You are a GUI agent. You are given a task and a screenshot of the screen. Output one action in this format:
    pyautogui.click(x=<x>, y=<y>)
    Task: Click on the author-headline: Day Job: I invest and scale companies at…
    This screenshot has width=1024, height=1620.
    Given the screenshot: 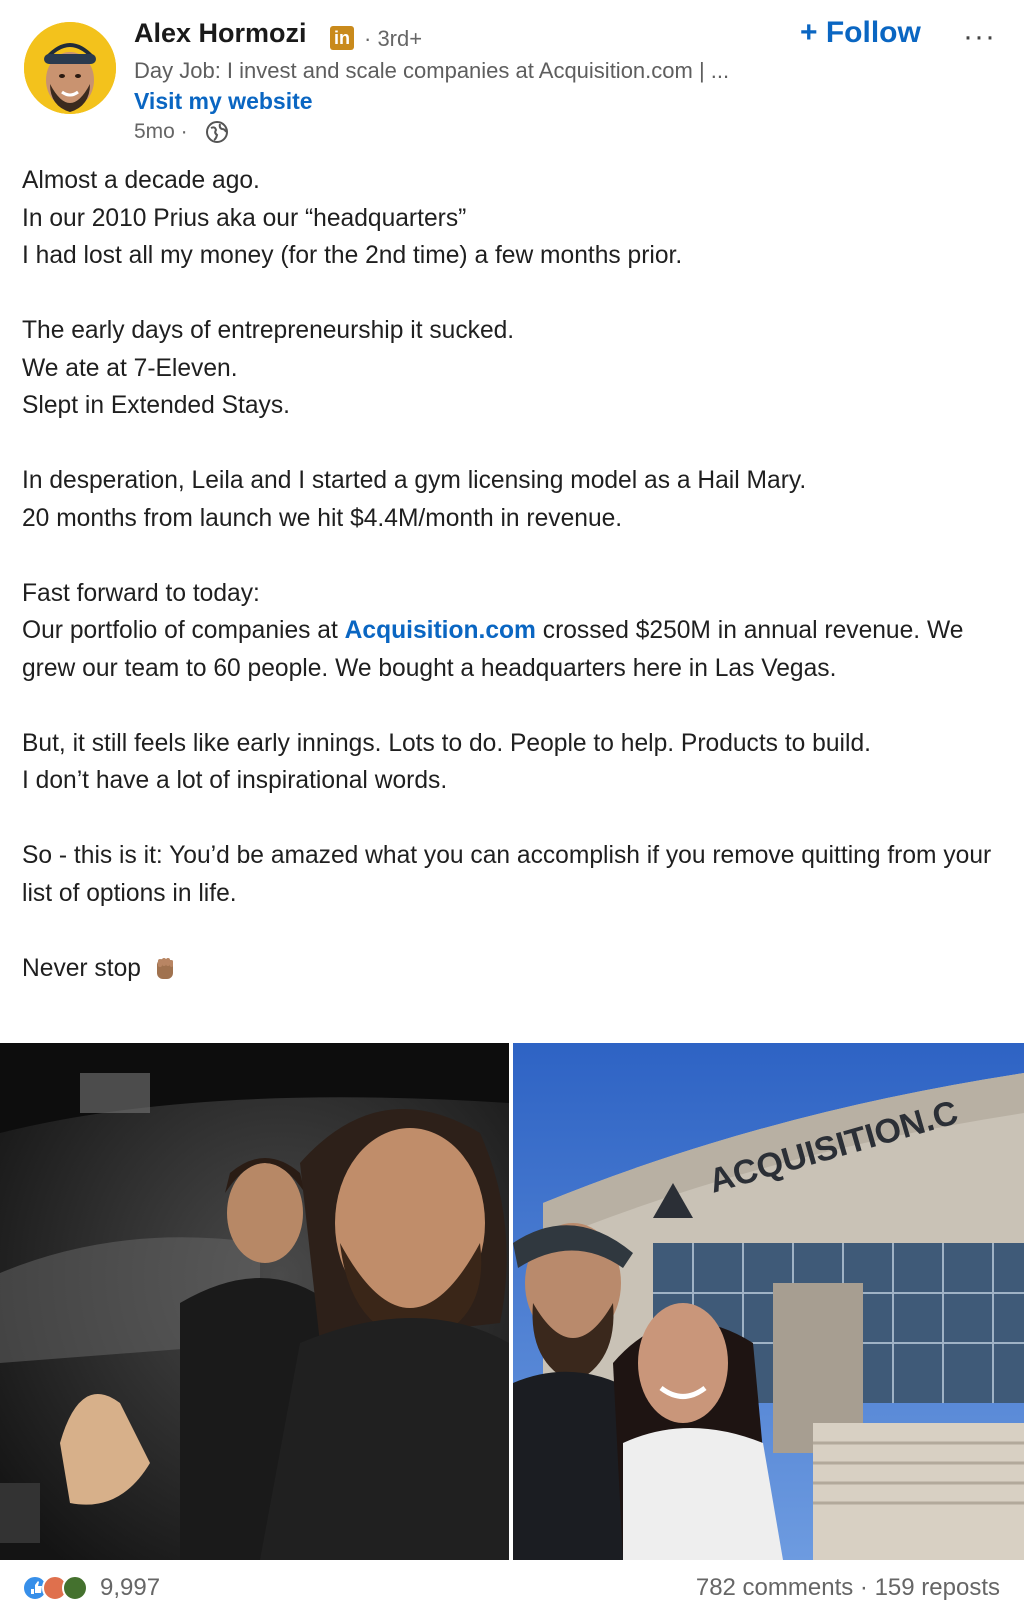 What is the action you would take?
    pyautogui.click(x=432, y=70)
    